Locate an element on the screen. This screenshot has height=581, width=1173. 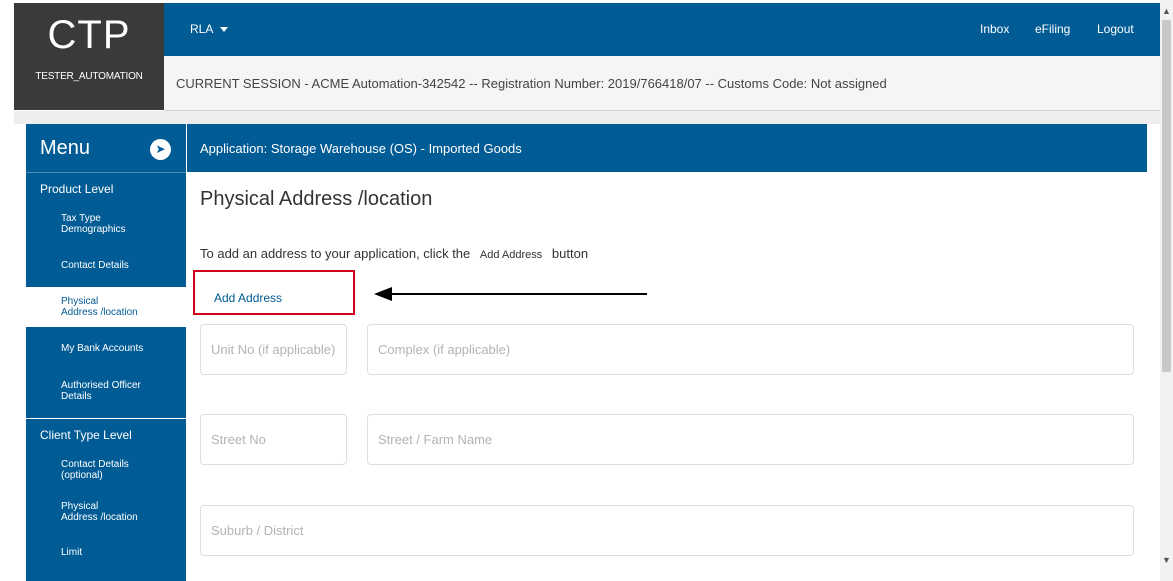
current-user: TESTER_AUTOMATION is located at coordinates (89, 76).